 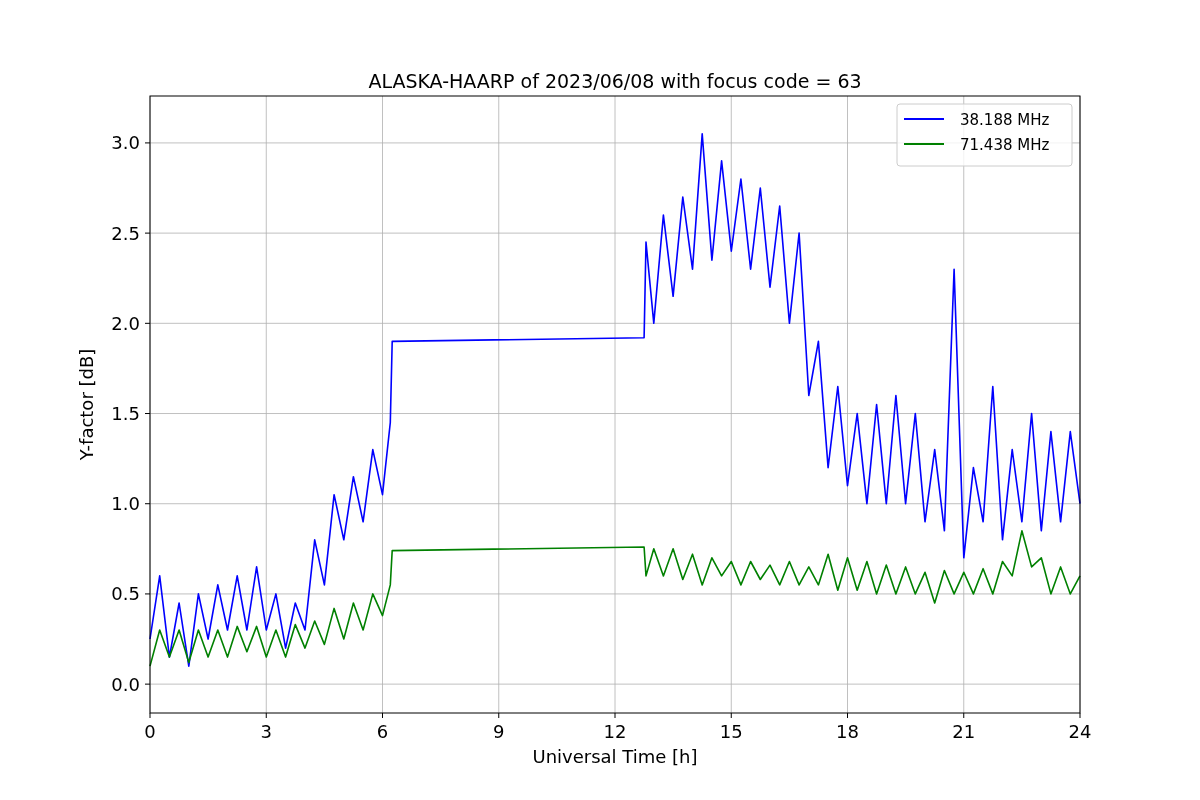 What do you see at coordinates (125, 594) in the screenshot?
I see `tick-label: 0.5` at bounding box center [125, 594].